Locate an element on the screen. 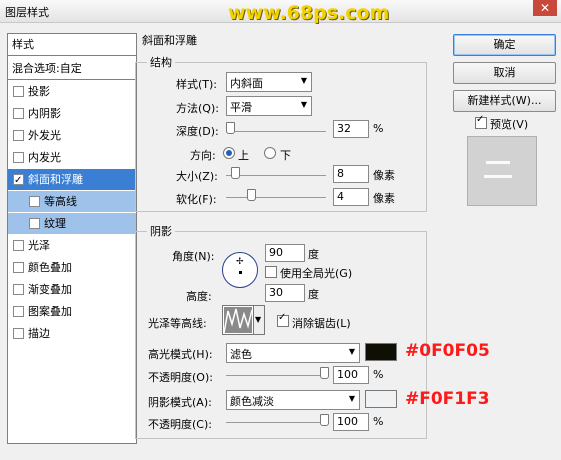 The image size is (561, 460). cancel-button: 取消 is located at coordinates (504, 73).